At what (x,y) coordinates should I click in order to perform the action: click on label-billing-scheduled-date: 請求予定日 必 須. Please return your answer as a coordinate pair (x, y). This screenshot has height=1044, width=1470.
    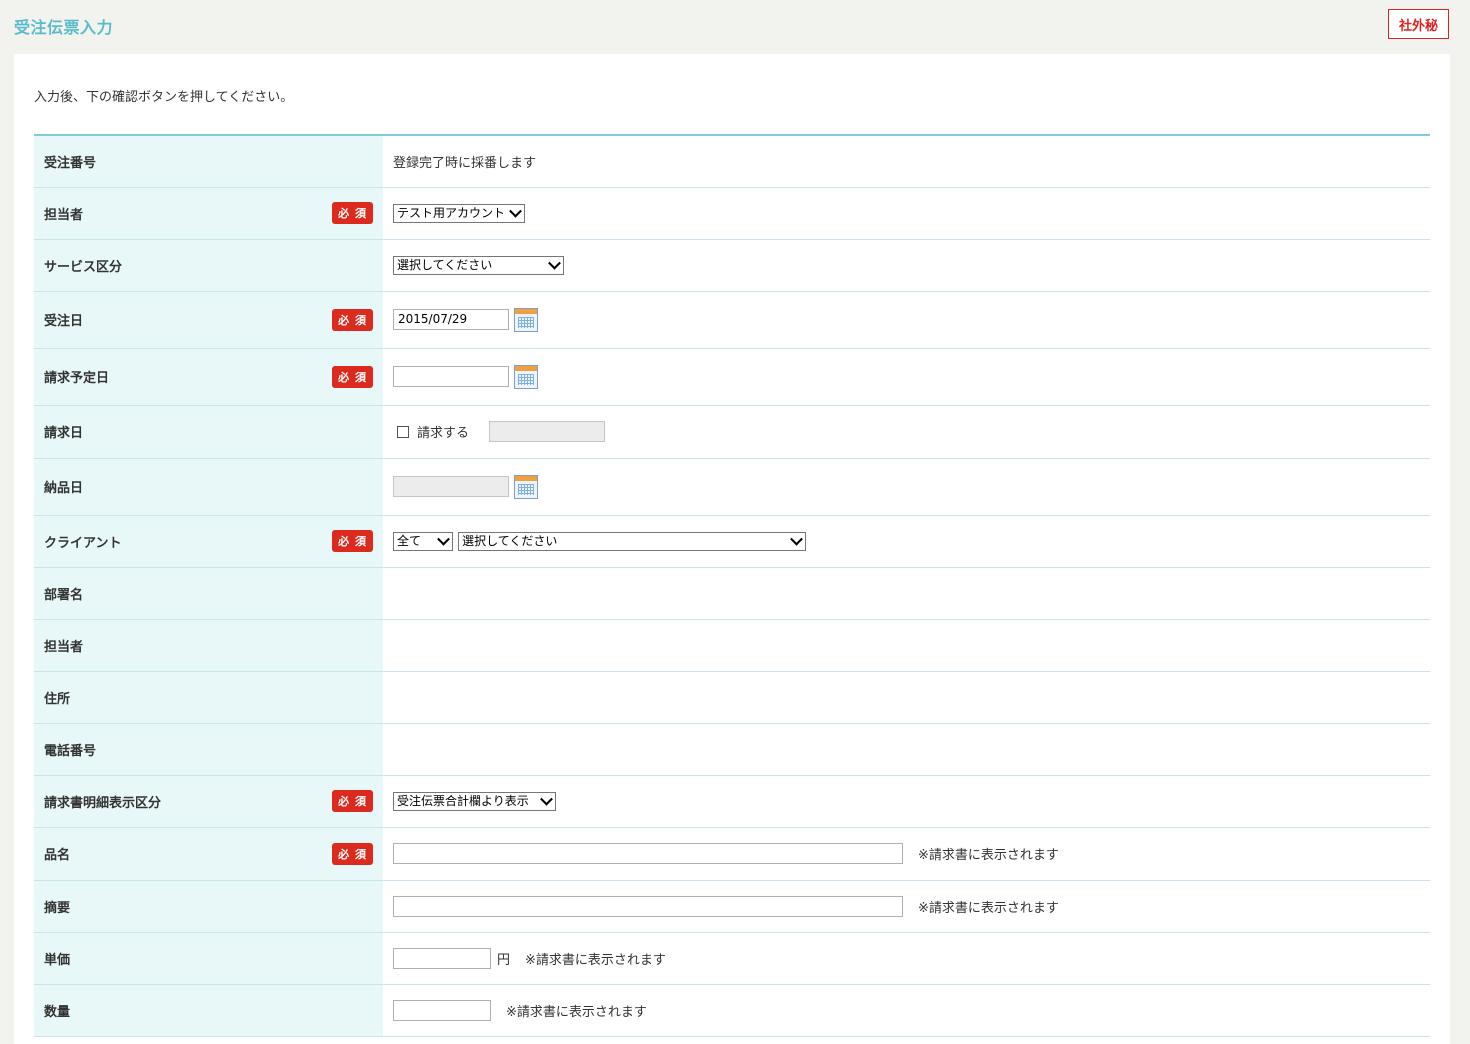
    Looking at the image, I should click on (208, 377).